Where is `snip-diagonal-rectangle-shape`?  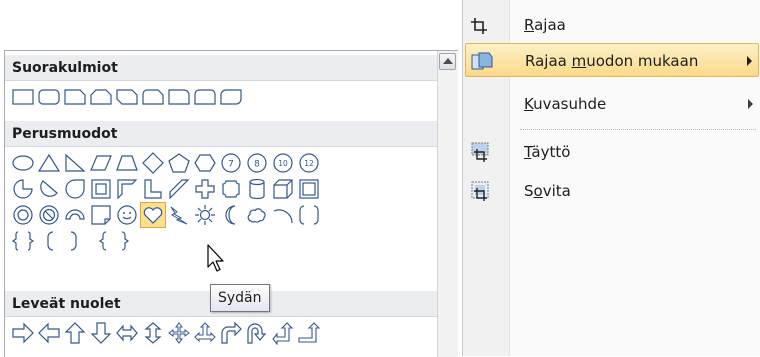 snip-diagonal-rectangle-shape is located at coordinates (127, 97).